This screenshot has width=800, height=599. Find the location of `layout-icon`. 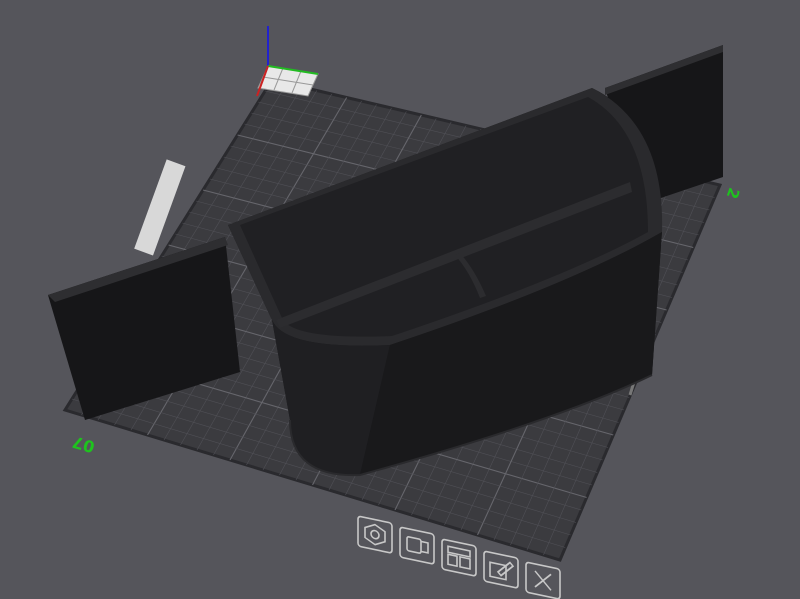

layout-icon is located at coordinates (459, 557).